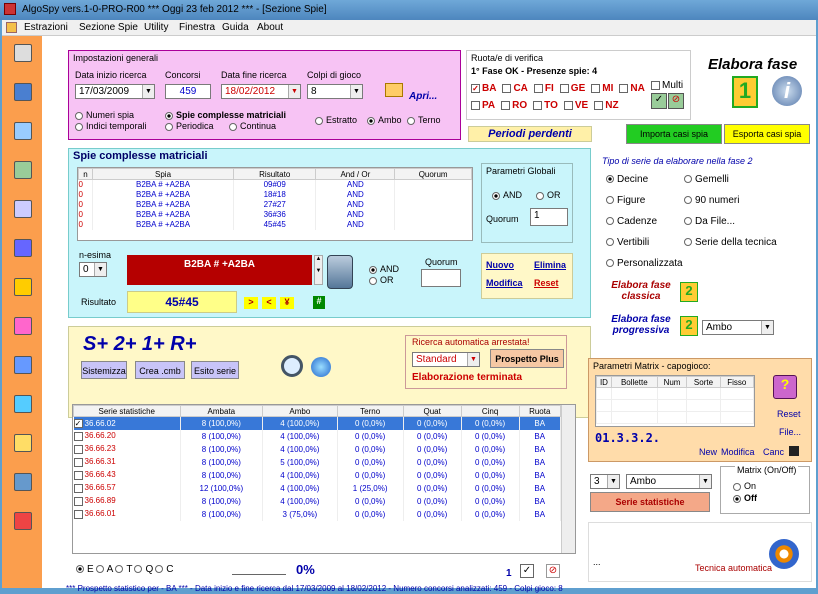  What do you see at coordinates (738, 327) in the screenshot?
I see `progressiva-select: Ambo ▼` at bounding box center [738, 327].